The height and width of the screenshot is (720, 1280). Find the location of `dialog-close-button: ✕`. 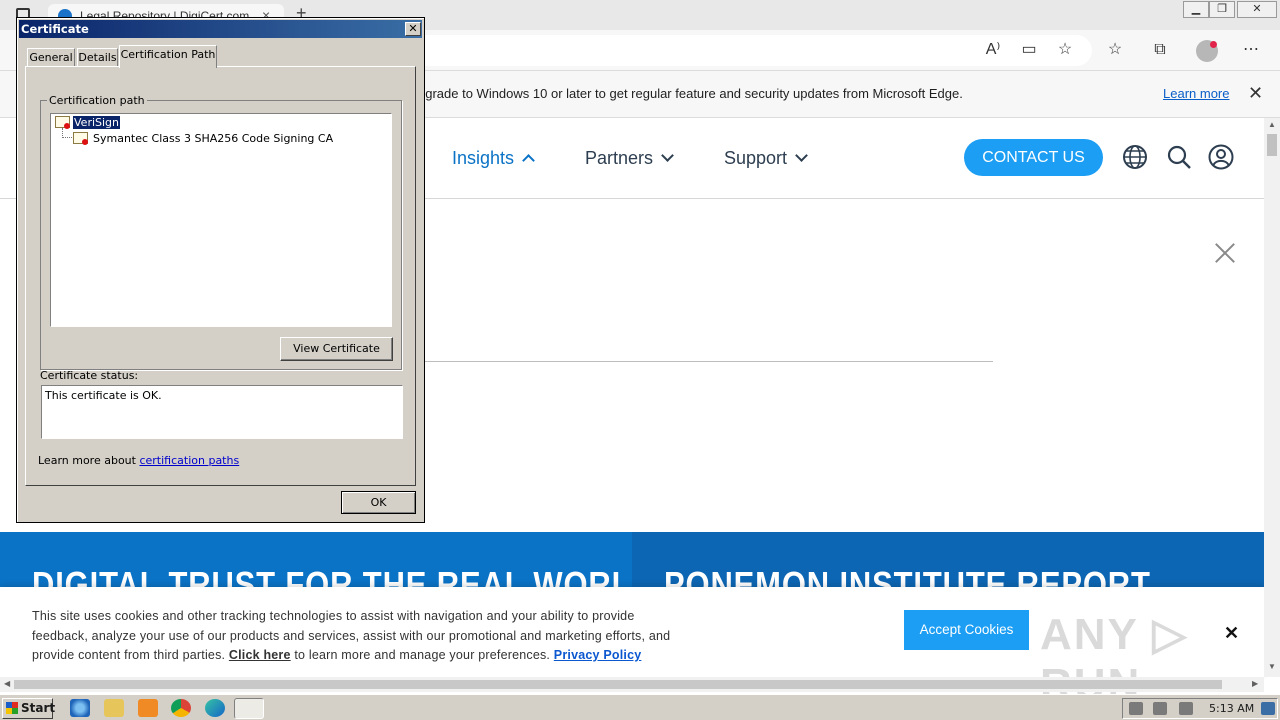

dialog-close-button: ✕ is located at coordinates (413, 29).